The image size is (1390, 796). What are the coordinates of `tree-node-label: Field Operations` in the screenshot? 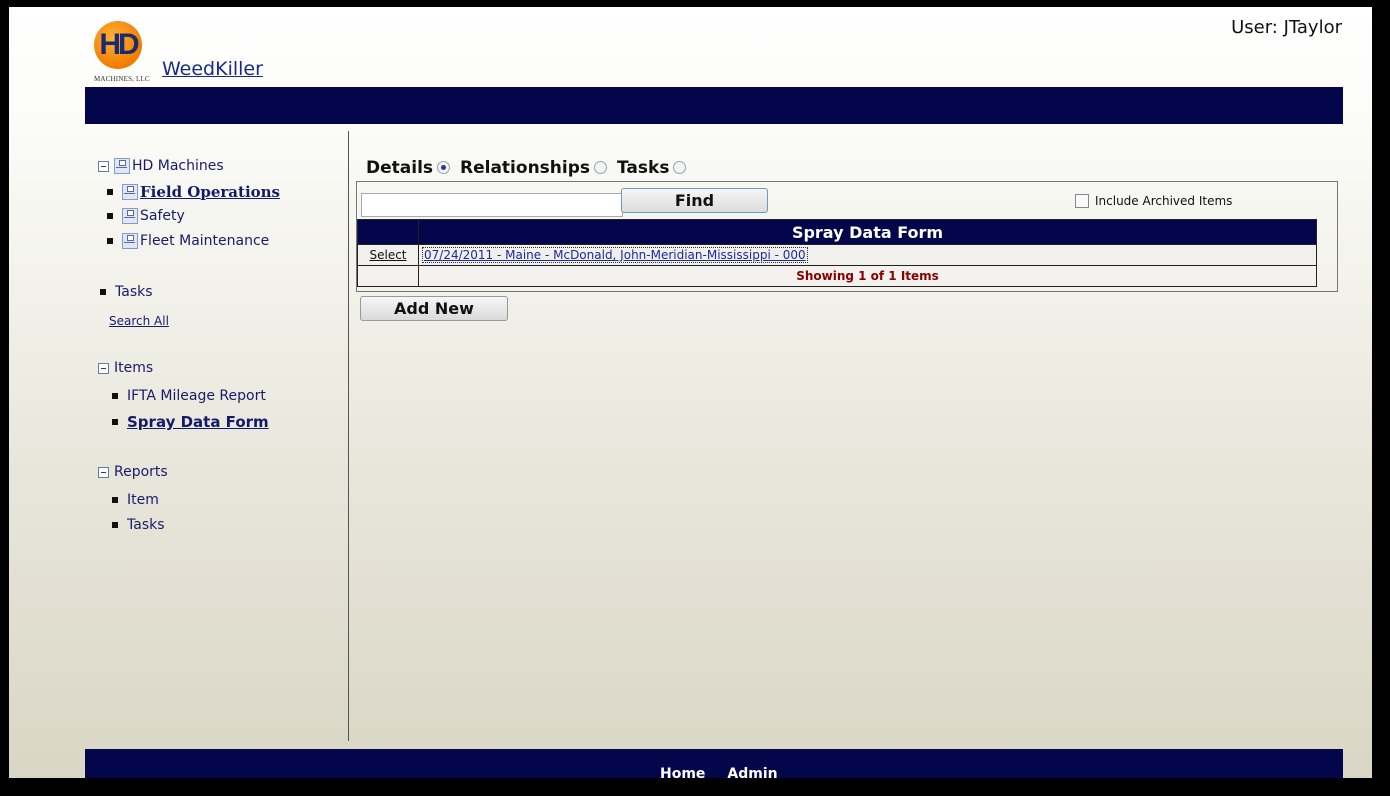 It's located at (210, 192).